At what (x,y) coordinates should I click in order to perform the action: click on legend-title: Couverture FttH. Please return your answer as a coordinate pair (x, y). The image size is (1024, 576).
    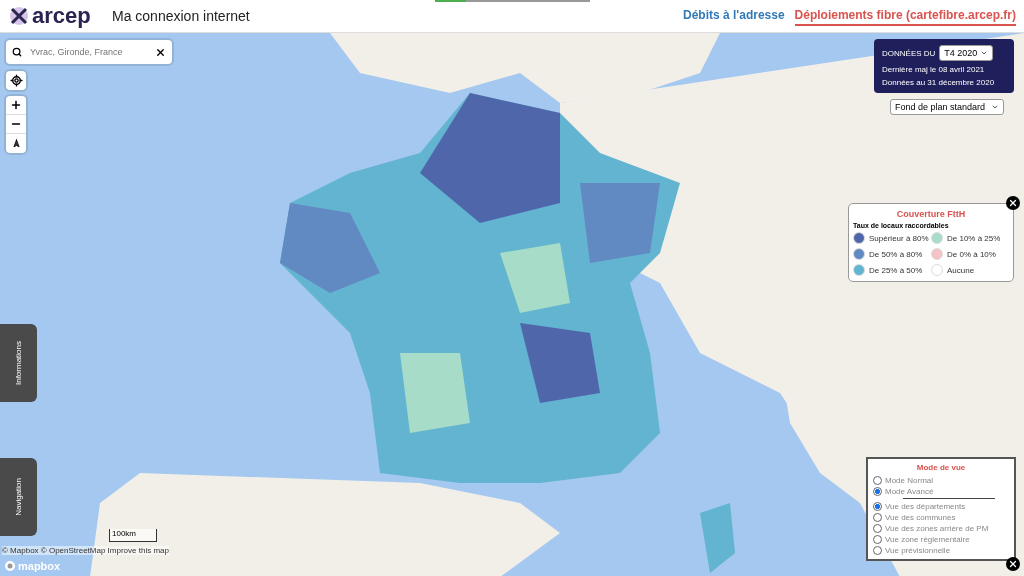
    Looking at the image, I should click on (931, 214).